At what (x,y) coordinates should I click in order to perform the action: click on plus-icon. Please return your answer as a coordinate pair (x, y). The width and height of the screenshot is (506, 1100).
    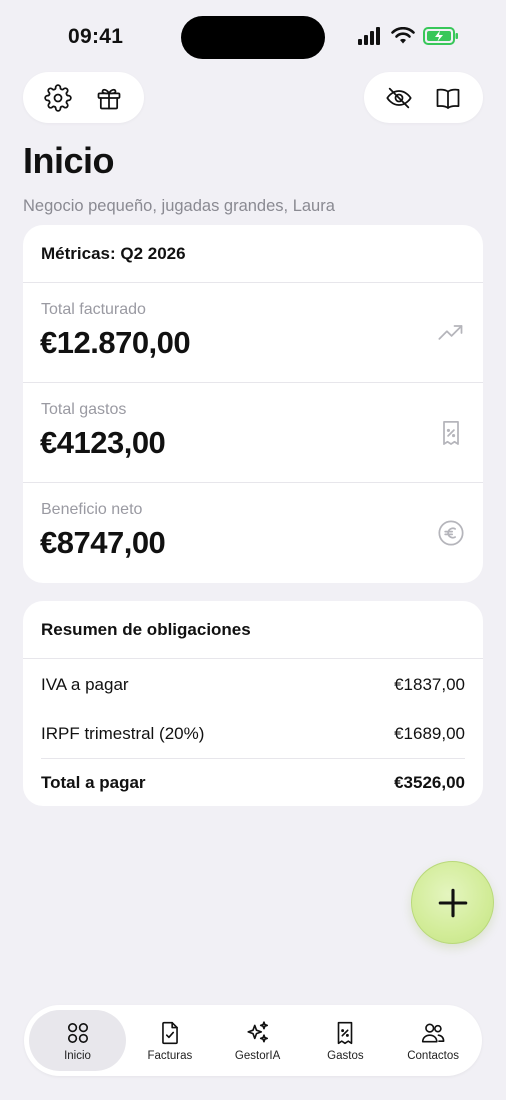
    Looking at the image, I should click on (452, 902).